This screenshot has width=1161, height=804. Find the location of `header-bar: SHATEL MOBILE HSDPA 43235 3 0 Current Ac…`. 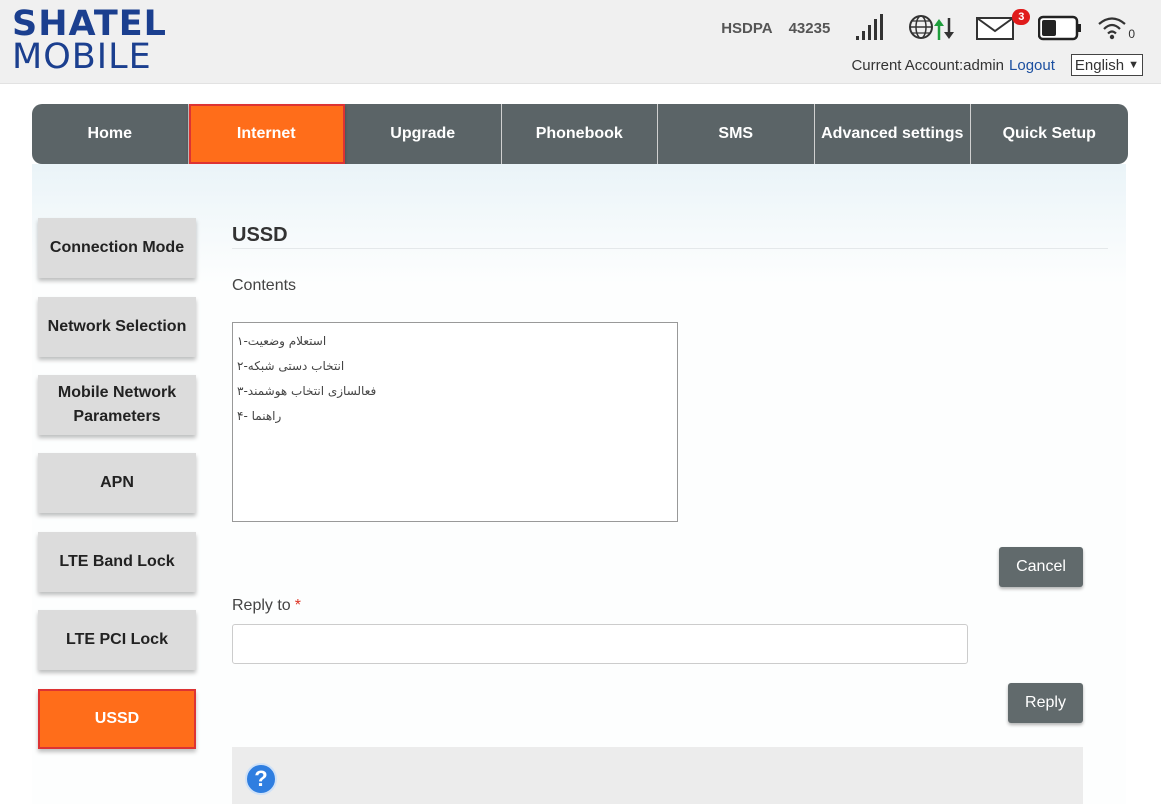

header-bar: SHATEL MOBILE HSDPA 43235 3 0 Current Ac… is located at coordinates (580, 42).